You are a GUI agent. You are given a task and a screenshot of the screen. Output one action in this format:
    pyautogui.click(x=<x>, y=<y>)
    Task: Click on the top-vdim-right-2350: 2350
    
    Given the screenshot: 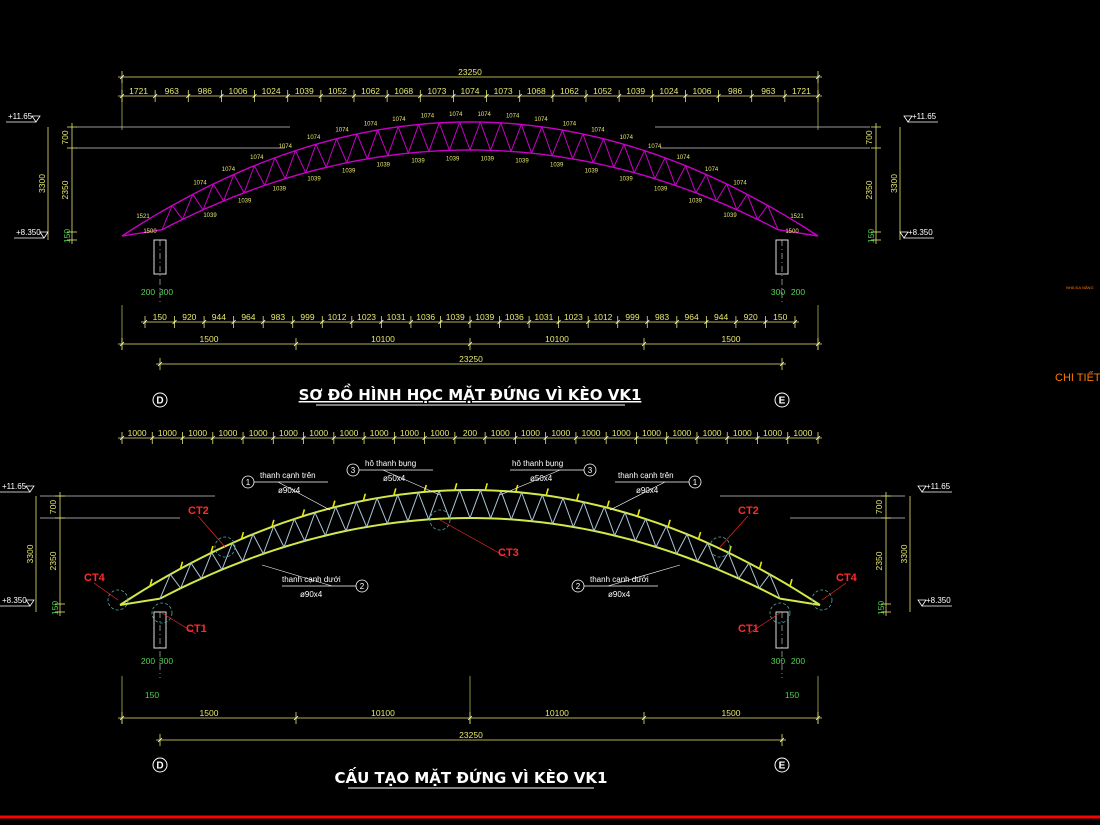 What is the action you would take?
    pyautogui.click(x=869, y=189)
    